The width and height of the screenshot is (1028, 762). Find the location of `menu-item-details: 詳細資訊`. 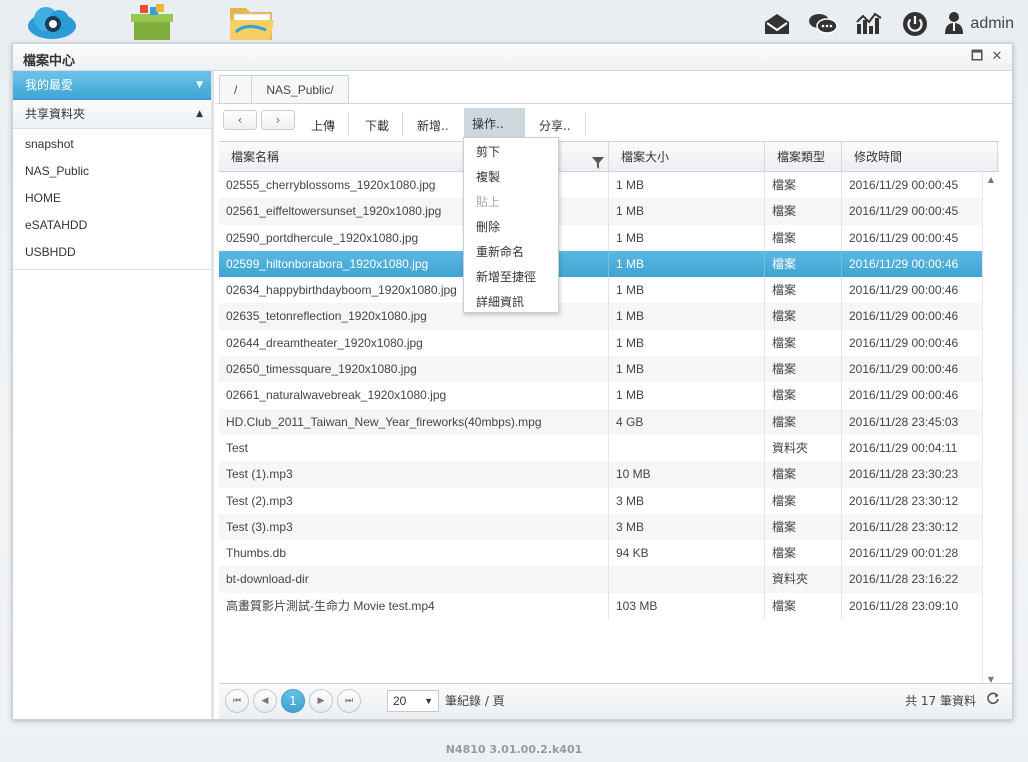

menu-item-details: 詳細資訊 is located at coordinates (511, 302).